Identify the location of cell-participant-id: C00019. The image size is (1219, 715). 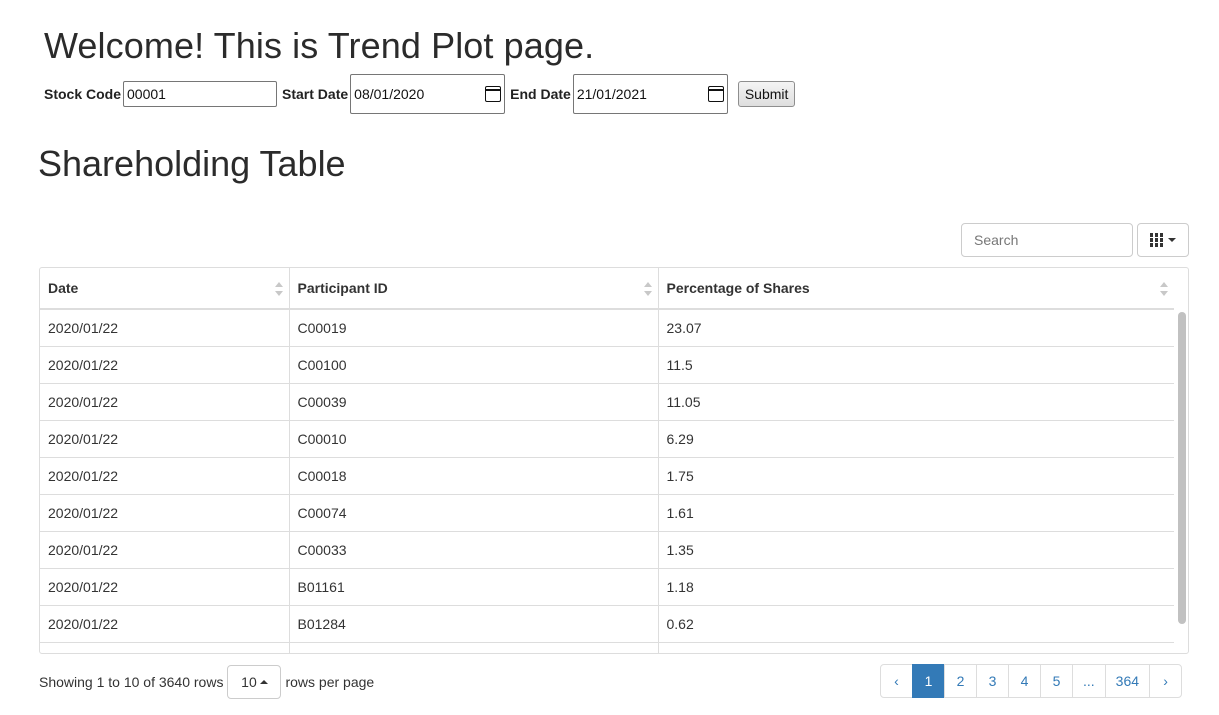
(474, 328).